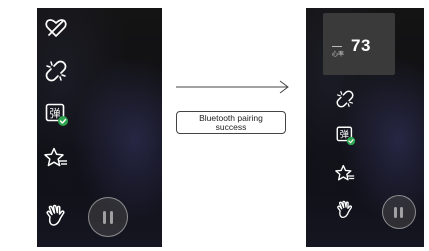 The height and width of the screenshot is (251, 429). What do you see at coordinates (56, 28) in the screenshot?
I see `heart-off-icon` at bounding box center [56, 28].